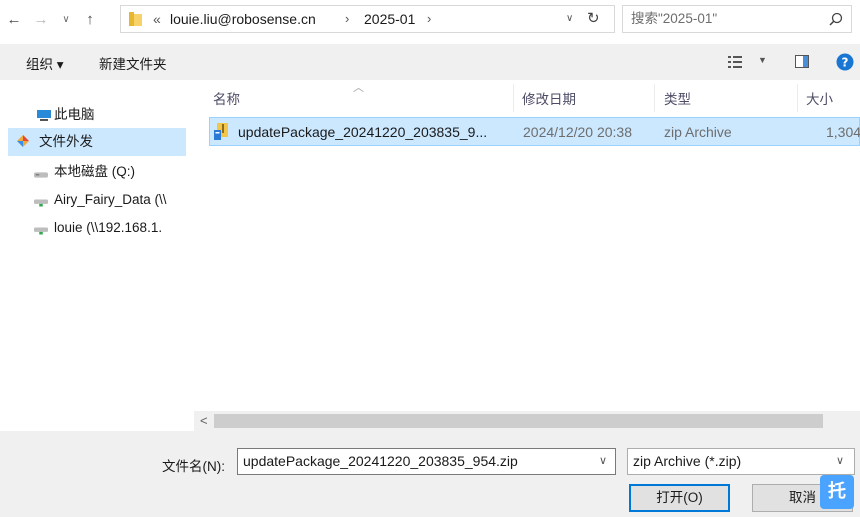 This screenshot has height=517, width=860. I want to click on column-header-size: 大小, so click(819, 98).